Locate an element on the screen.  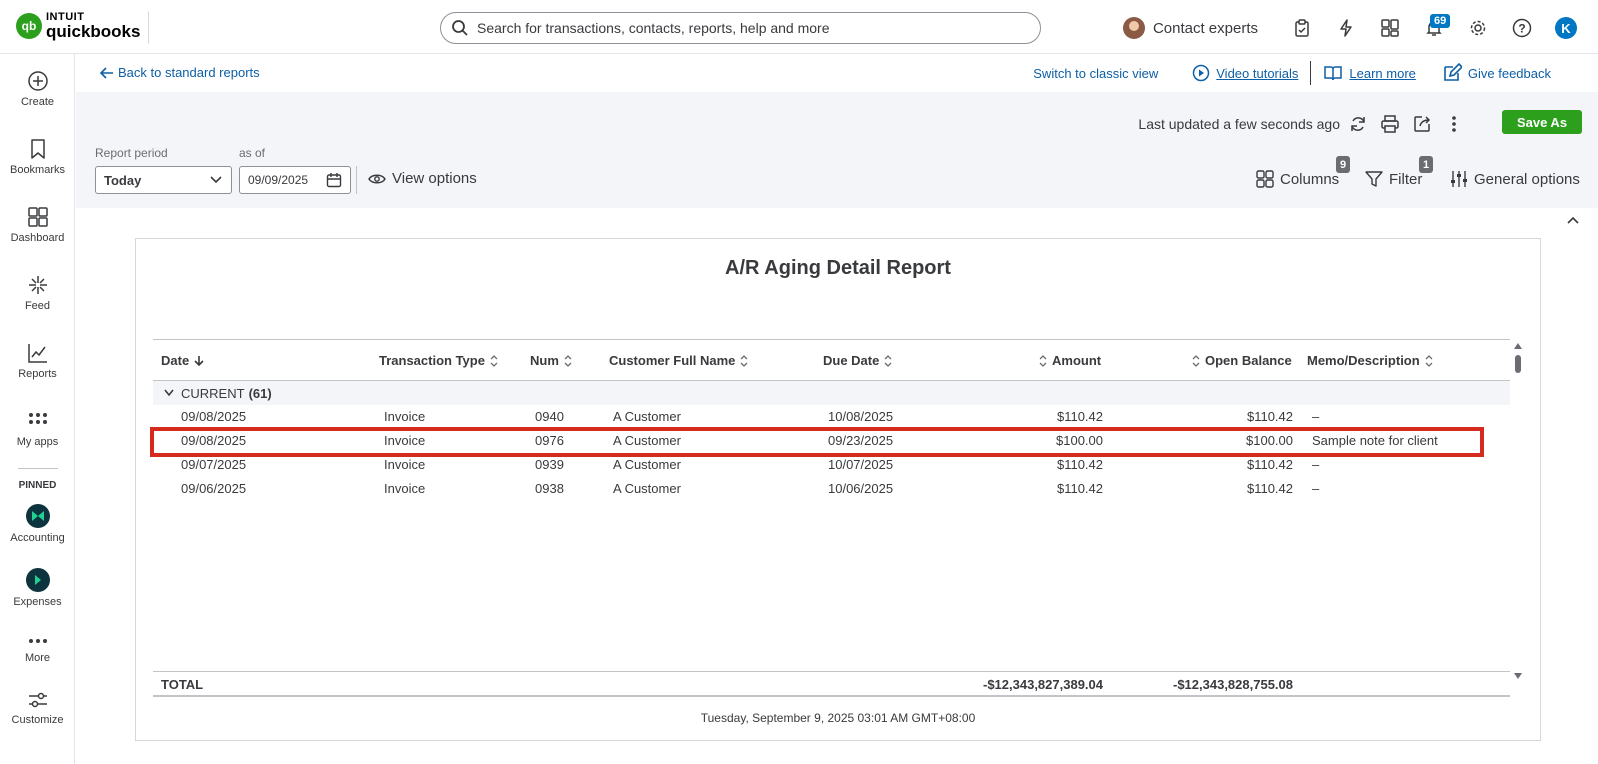
view-options-button: View options is located at coordinates (422, 178).